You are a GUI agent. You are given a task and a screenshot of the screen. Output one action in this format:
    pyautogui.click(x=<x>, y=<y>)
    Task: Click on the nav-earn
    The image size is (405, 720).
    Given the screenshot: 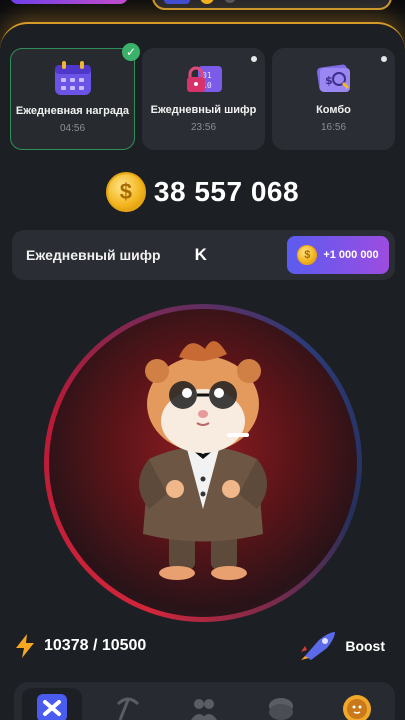 What is the action you would take?
    pyautogui.click(x=281, y=704)
    